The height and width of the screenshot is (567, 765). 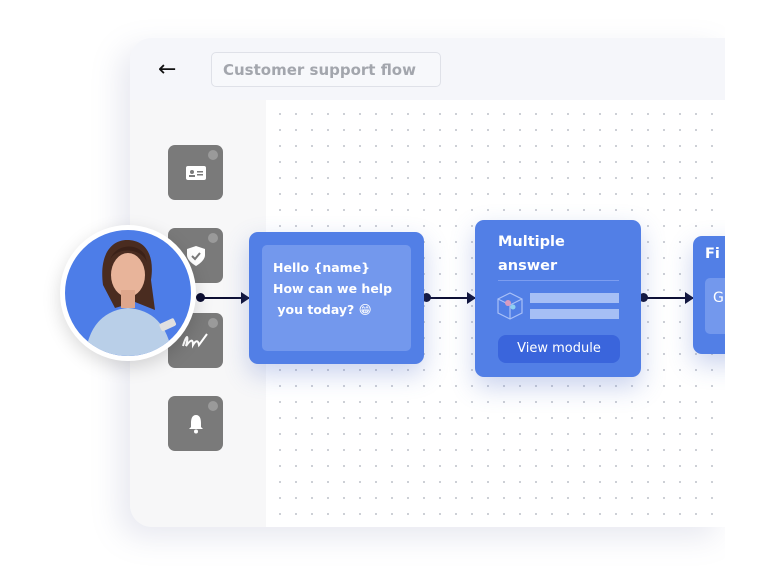 I want to click on header: ← Customer support flow, so click(x=427, y=69).